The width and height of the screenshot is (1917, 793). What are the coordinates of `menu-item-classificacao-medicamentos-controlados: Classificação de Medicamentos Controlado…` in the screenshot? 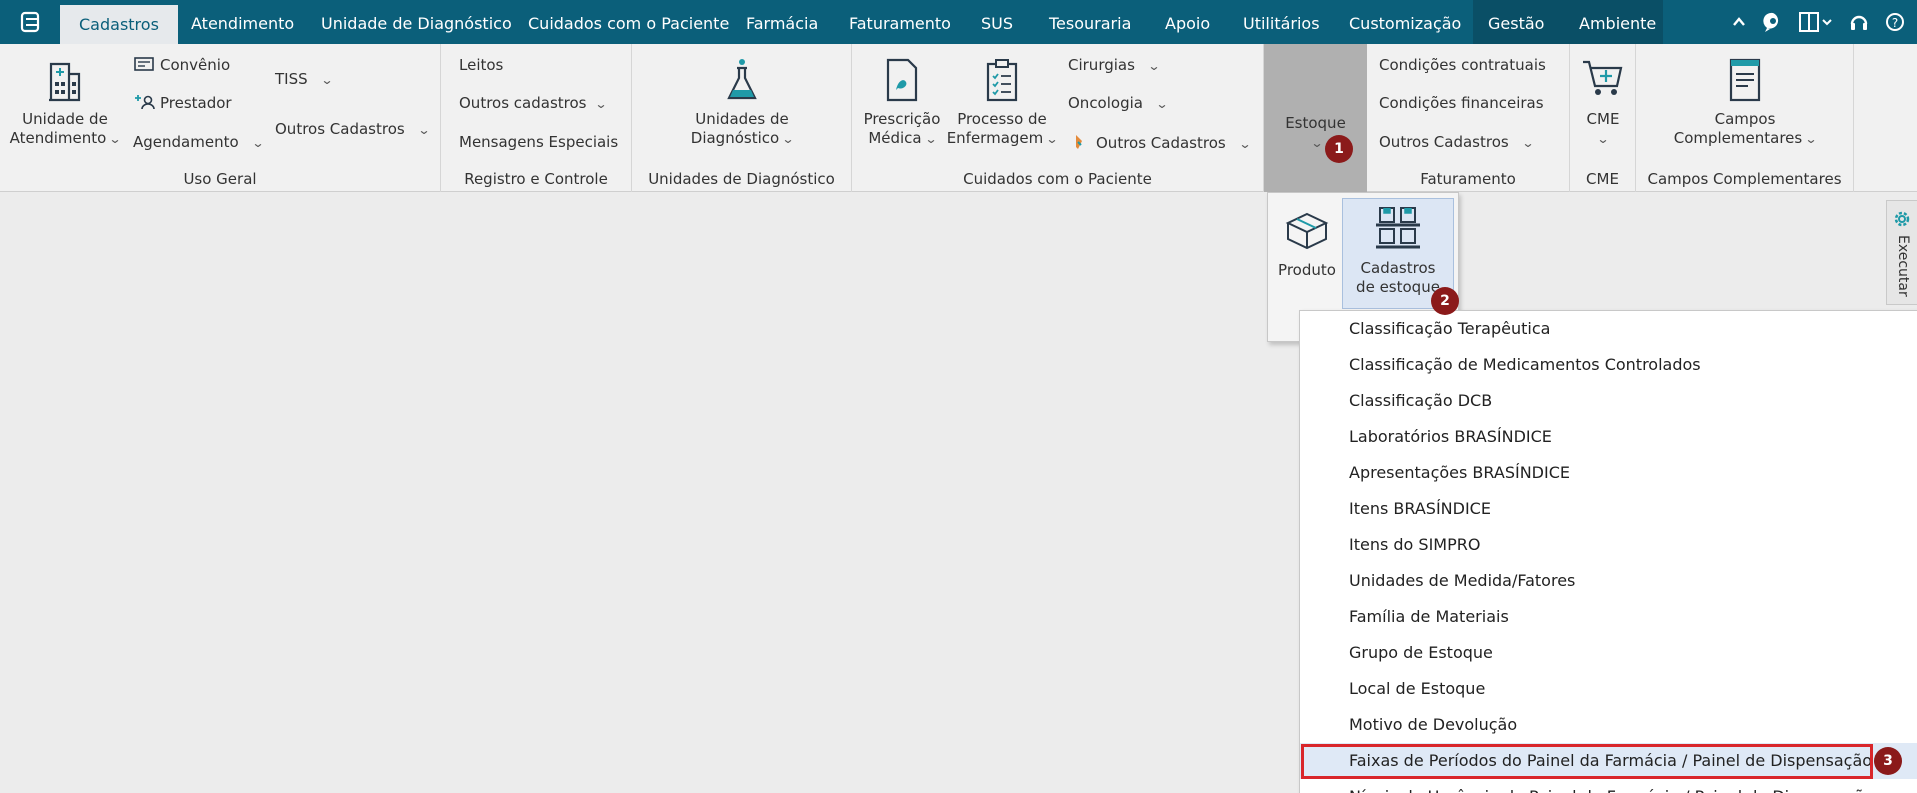 It's located at (1608, 365).